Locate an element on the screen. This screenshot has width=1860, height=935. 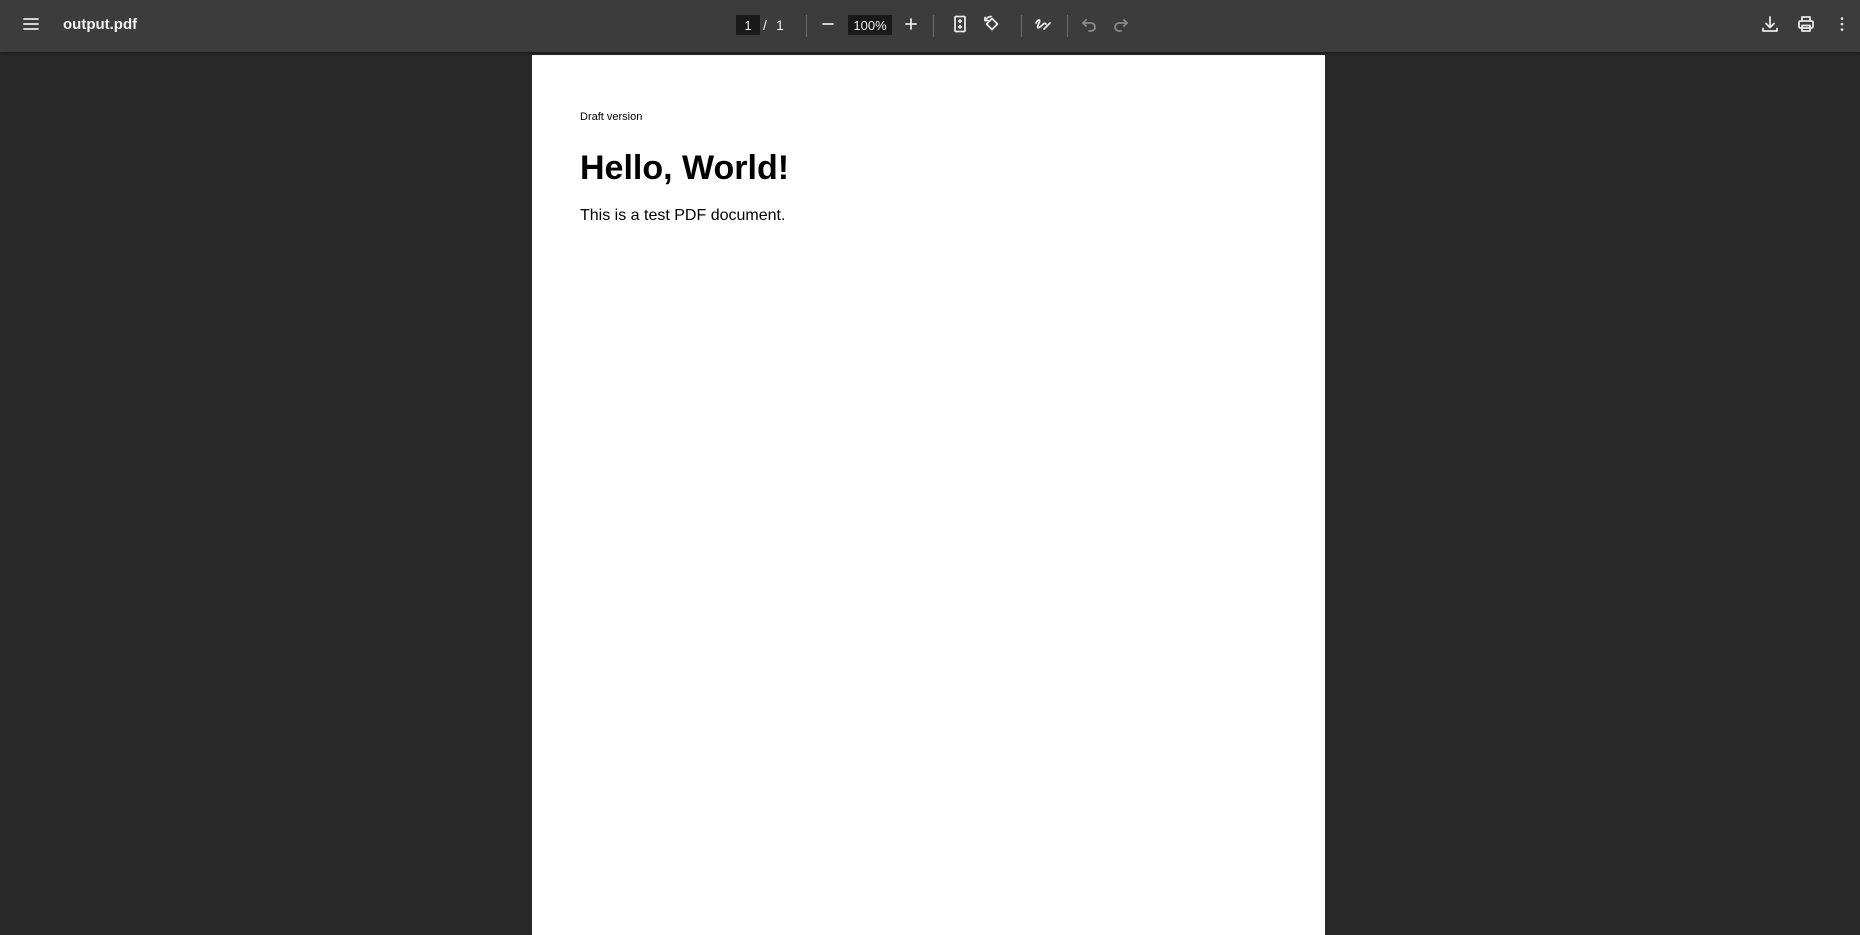
page-total: 1 is located at coordinates (780, 25).